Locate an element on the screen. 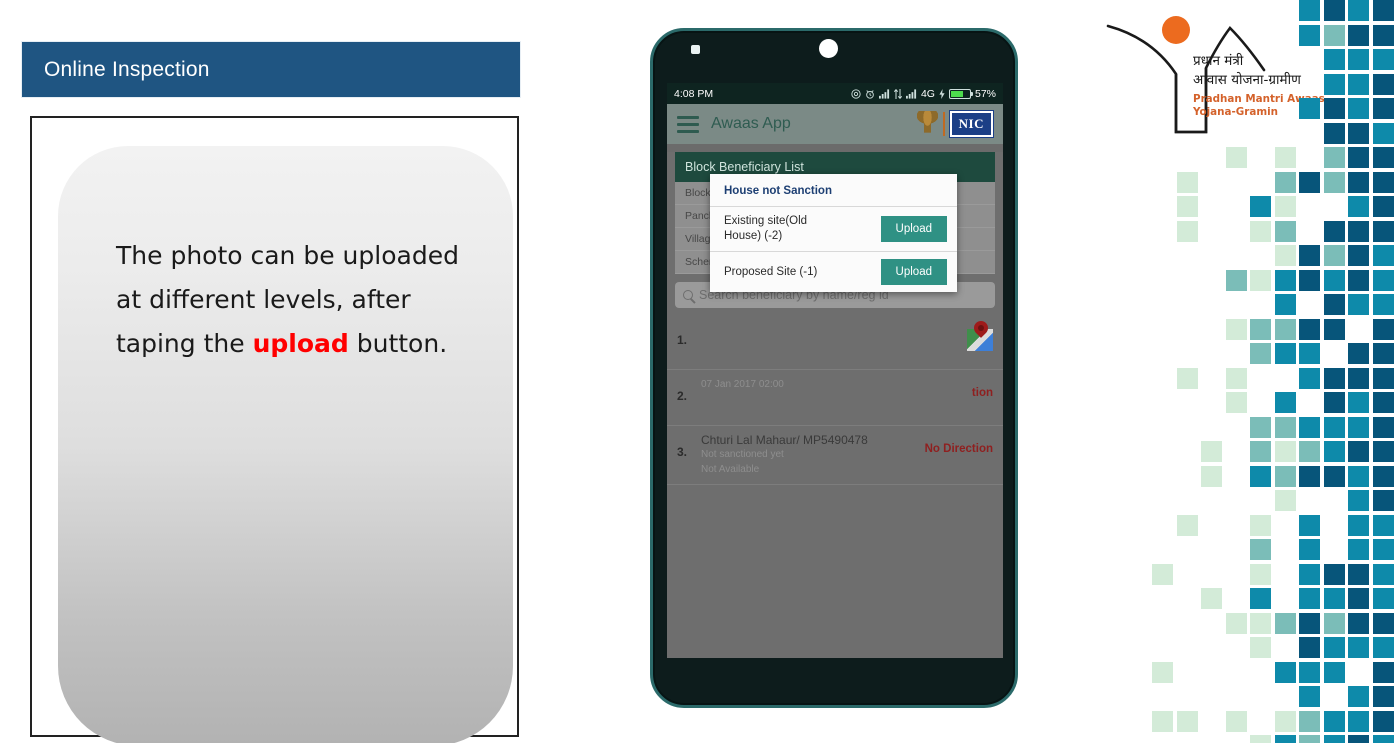 Image resolution: width=1400 pixels, height=743 pixels. status-bar-icons: 4G 57% is located at coordinates (923, 94).